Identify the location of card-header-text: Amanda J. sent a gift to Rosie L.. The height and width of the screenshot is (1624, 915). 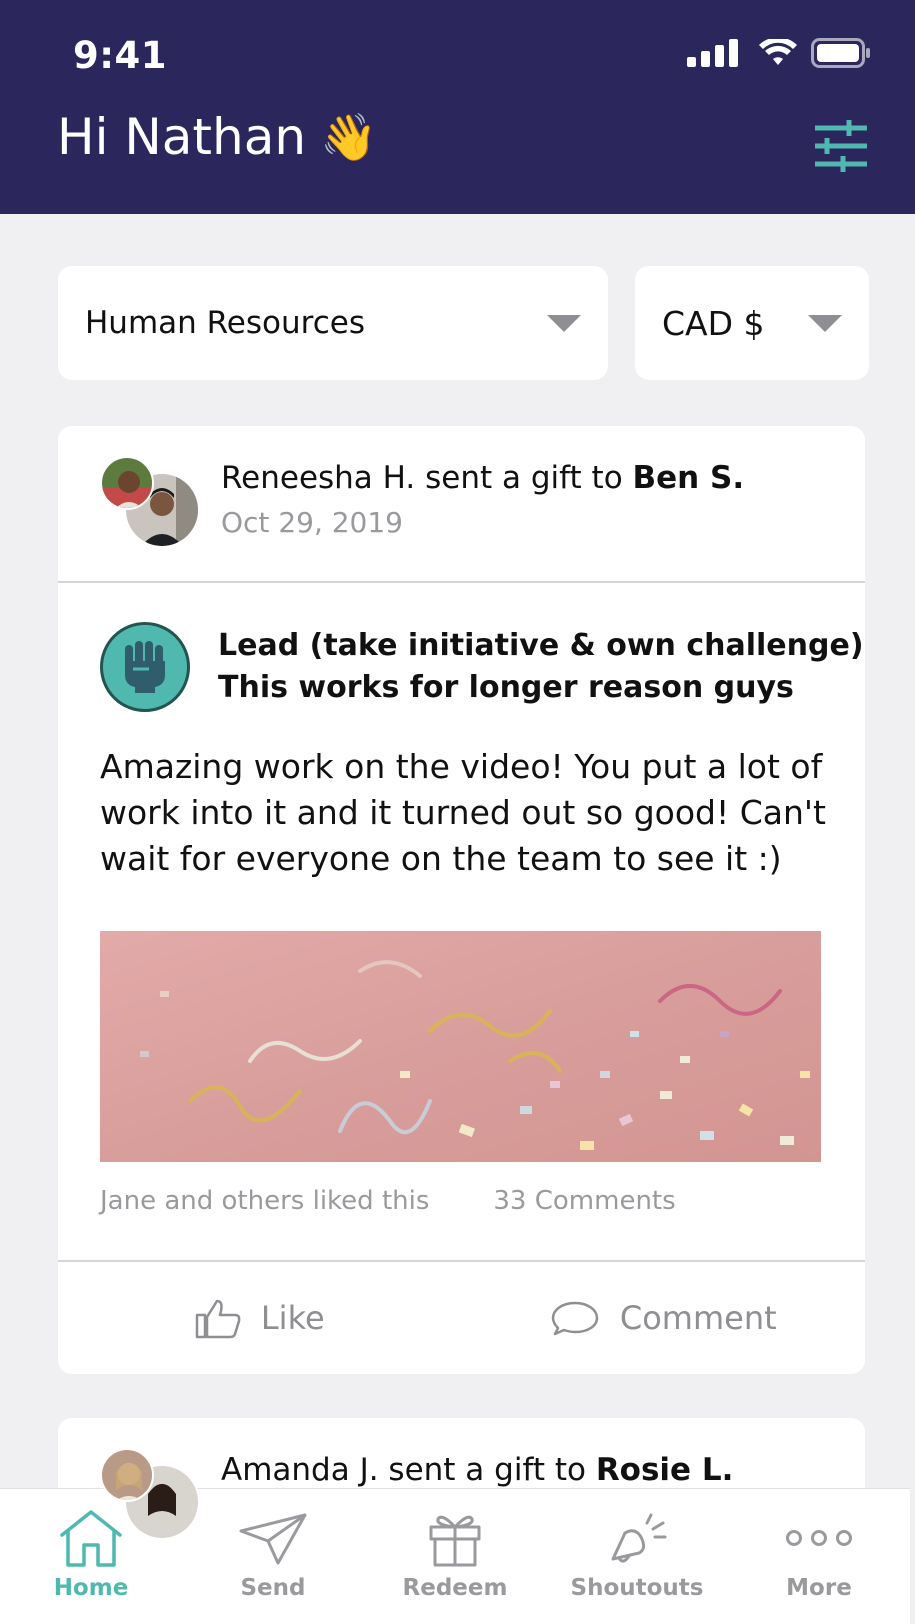
(477, 1470).